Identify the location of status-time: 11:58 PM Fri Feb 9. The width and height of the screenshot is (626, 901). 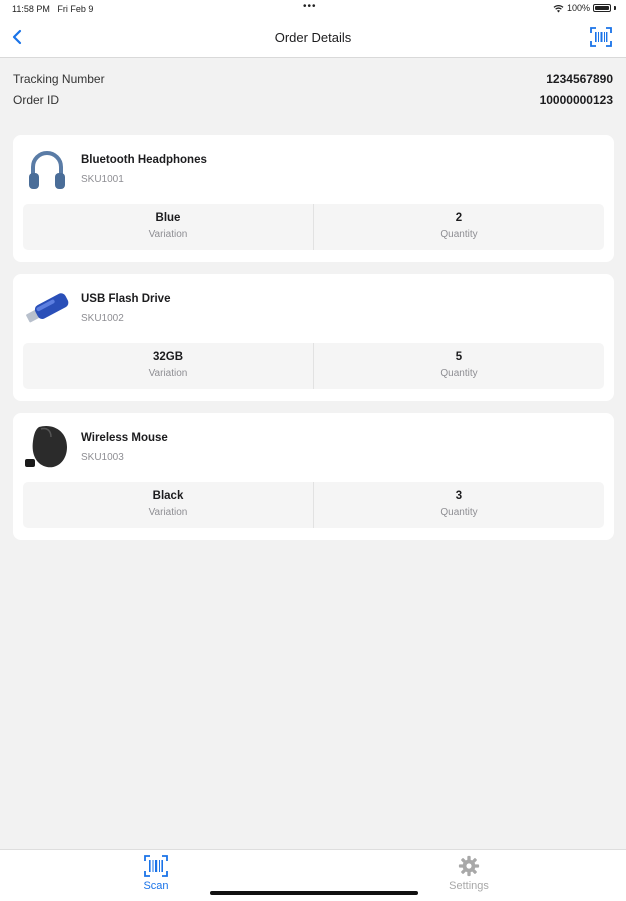
(53, 9).